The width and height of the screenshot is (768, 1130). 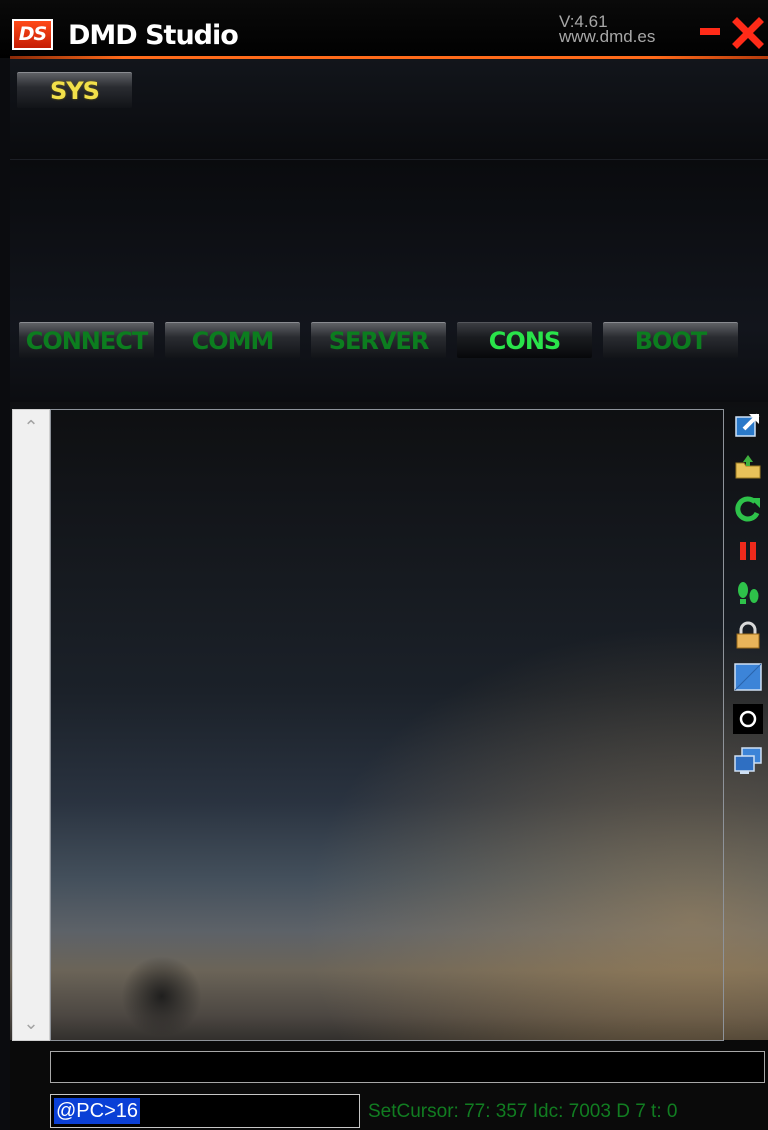 What do you see at coordinates (523, 1111) in the screenshot?
I see `status-text: SetCursor: 77: 357 Idc: 7003 D 7 t: 0` at bounding box center [523, 1111].